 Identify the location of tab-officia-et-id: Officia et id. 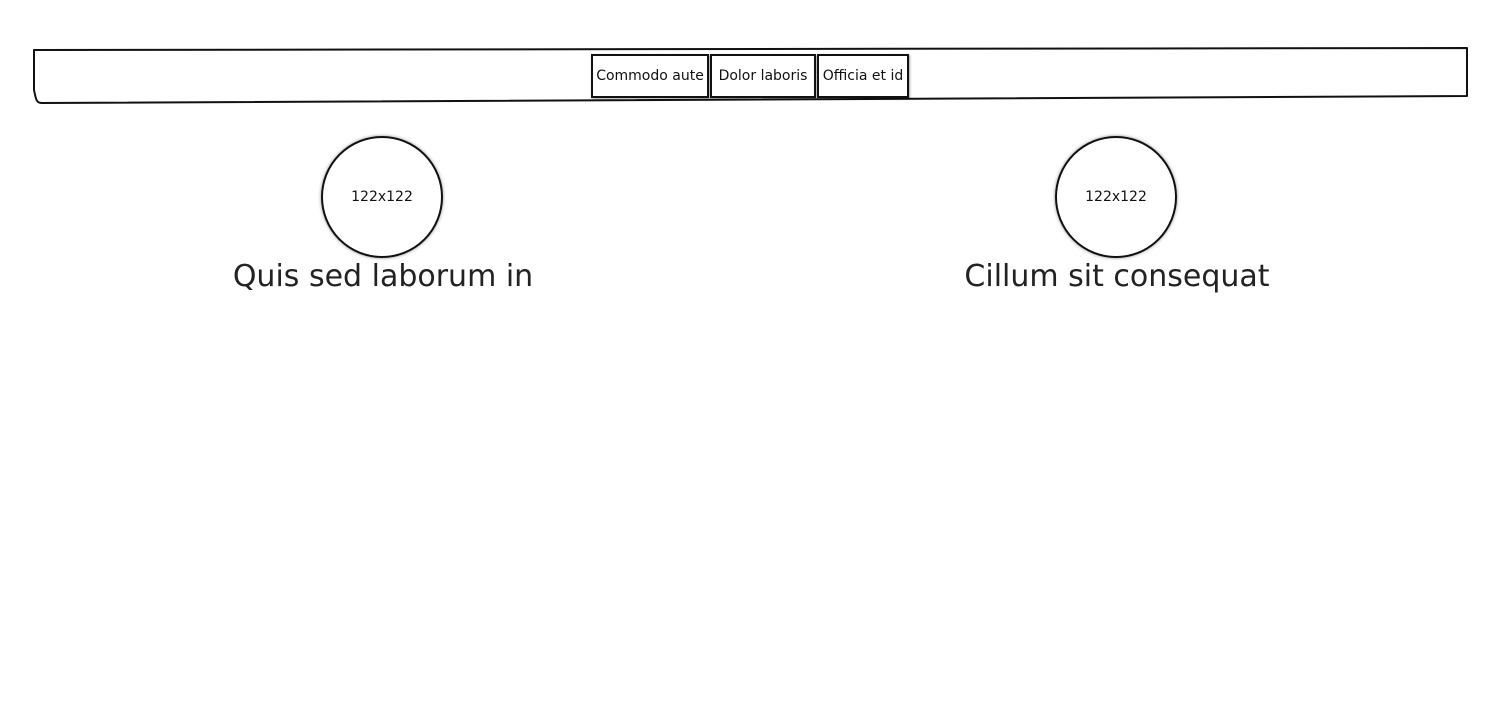
(863, 76).